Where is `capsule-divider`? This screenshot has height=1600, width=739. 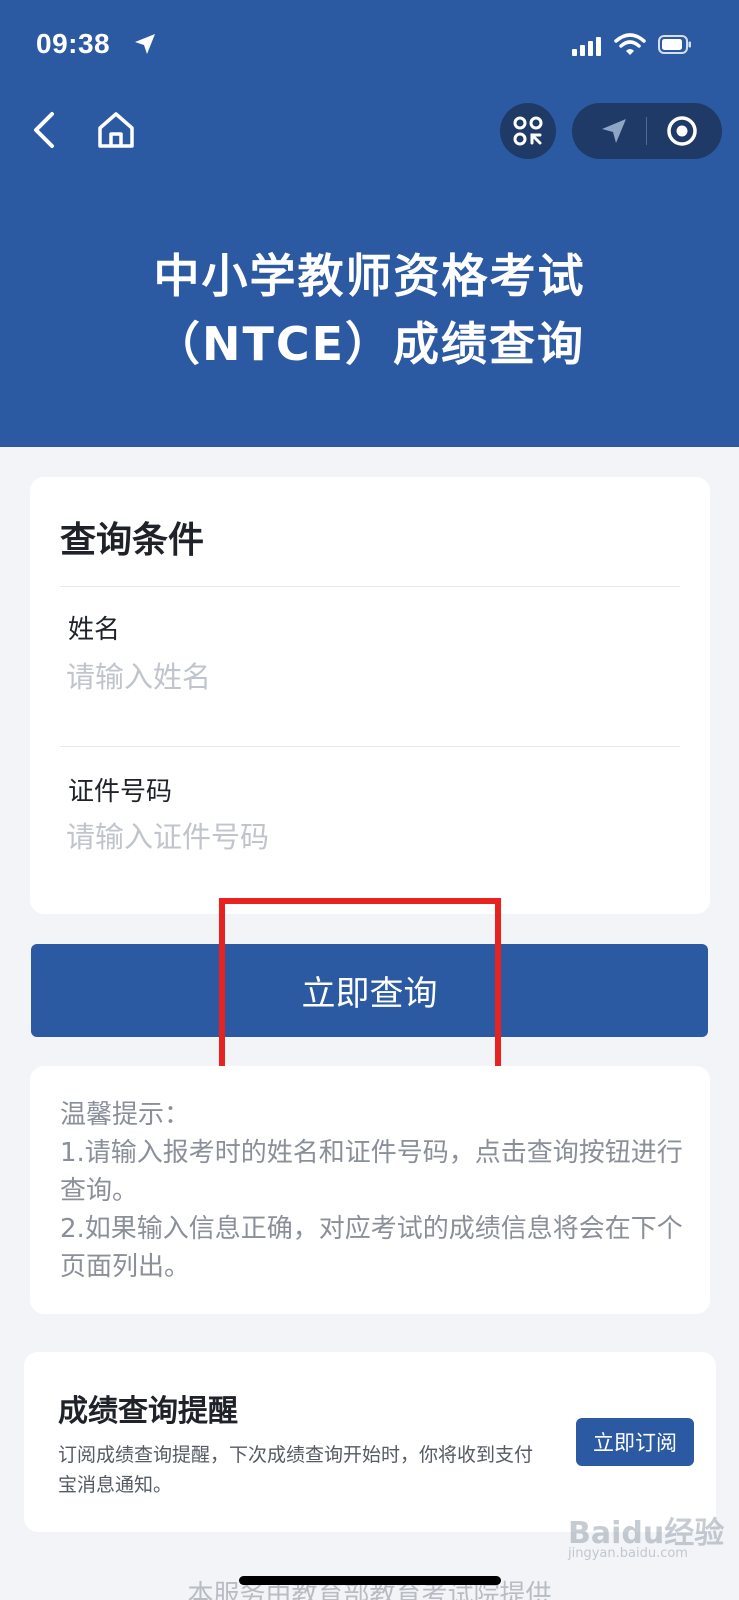
capsule-divider is located at coordinates (646, 131).